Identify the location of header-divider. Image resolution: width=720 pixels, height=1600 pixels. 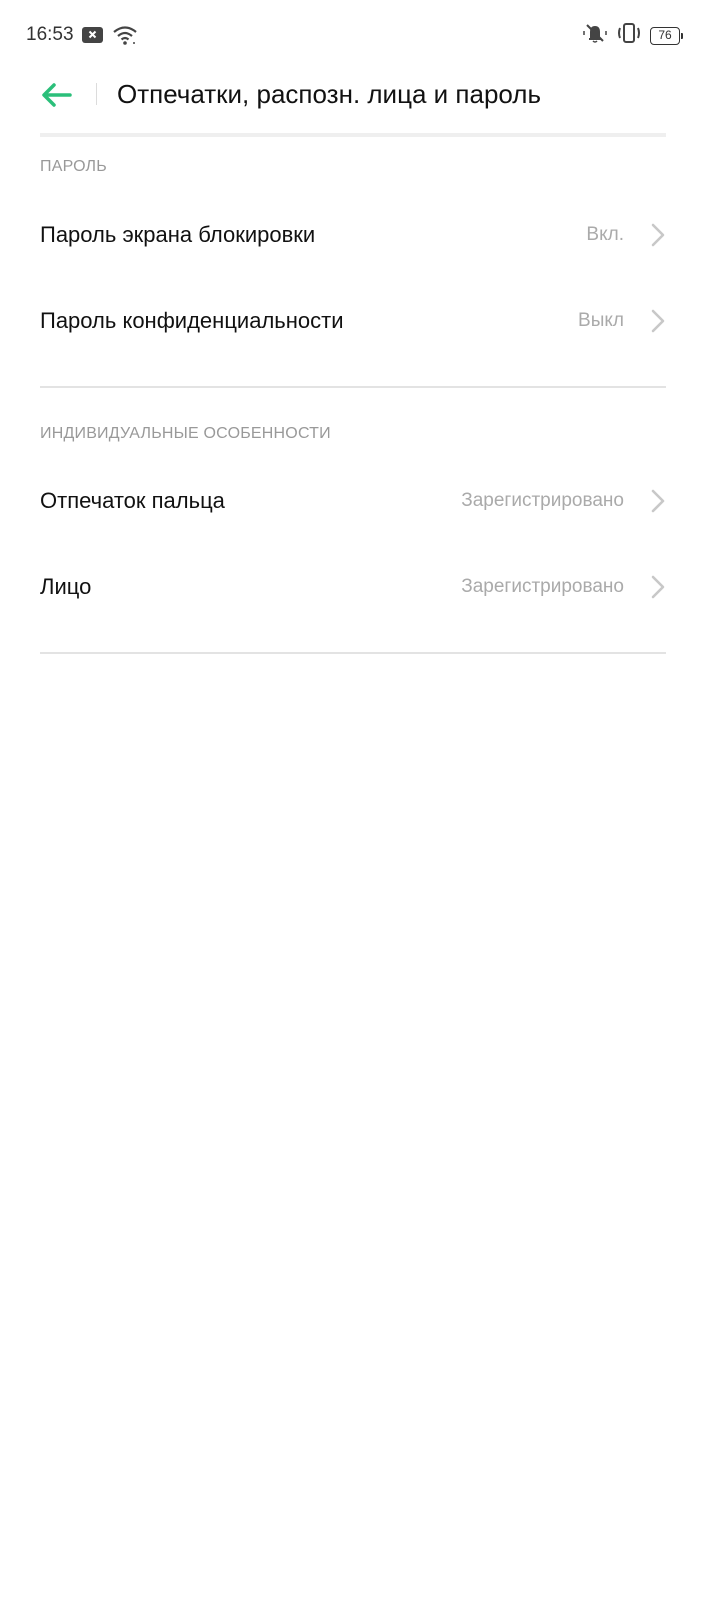
(96, 94).